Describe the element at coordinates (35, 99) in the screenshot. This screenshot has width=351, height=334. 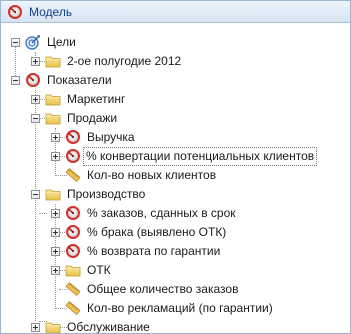
I see `expand-toggle-marketing` at that location.